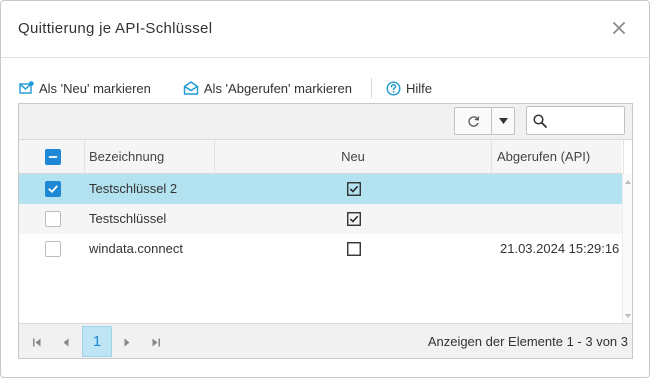  Describe the element at coordinates (191, 88) in the screenshot. I see `mail-open-icon` at that location.